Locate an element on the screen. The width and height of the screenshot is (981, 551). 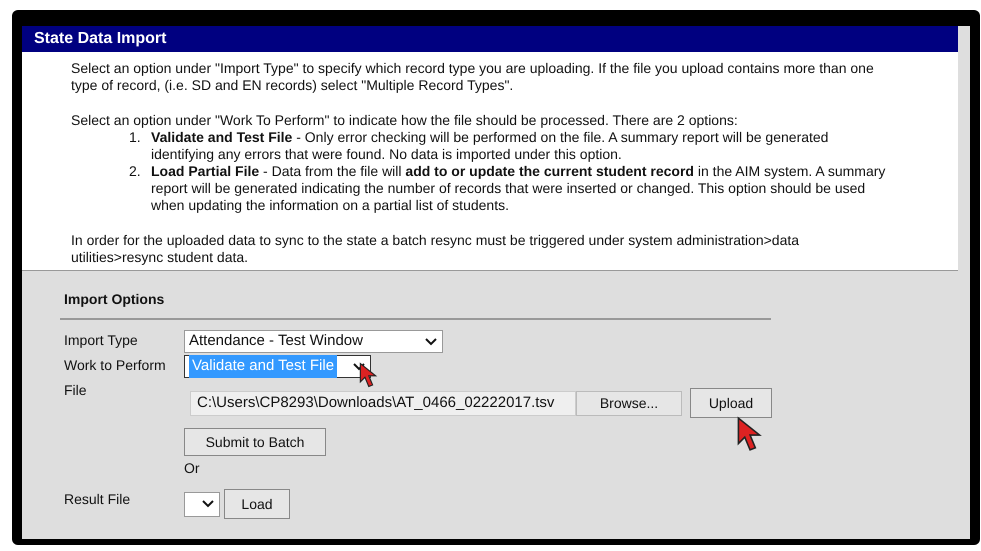
instruction-paragraph: Select an option under "Work To Perform" to indicate how the file should be processed. There are 2 options: is located at coordinates (405, 120).